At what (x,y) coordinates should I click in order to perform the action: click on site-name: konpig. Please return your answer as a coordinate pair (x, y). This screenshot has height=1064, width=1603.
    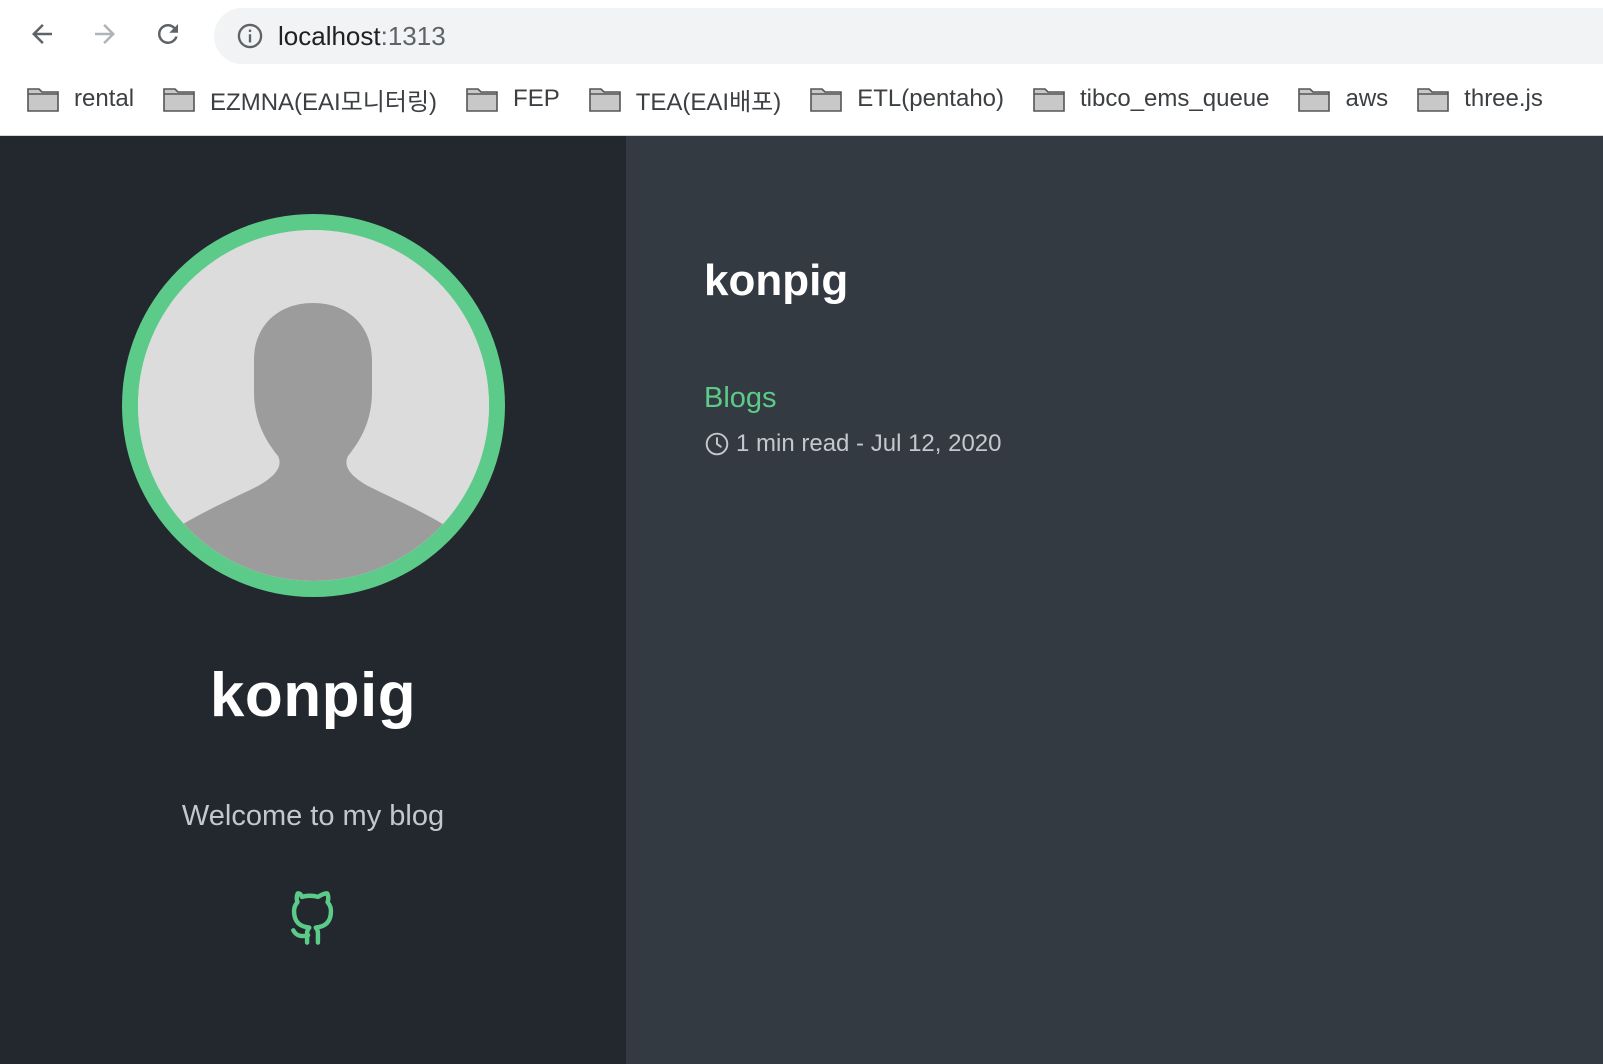
    Looking at the image, I should click on (313, 695).